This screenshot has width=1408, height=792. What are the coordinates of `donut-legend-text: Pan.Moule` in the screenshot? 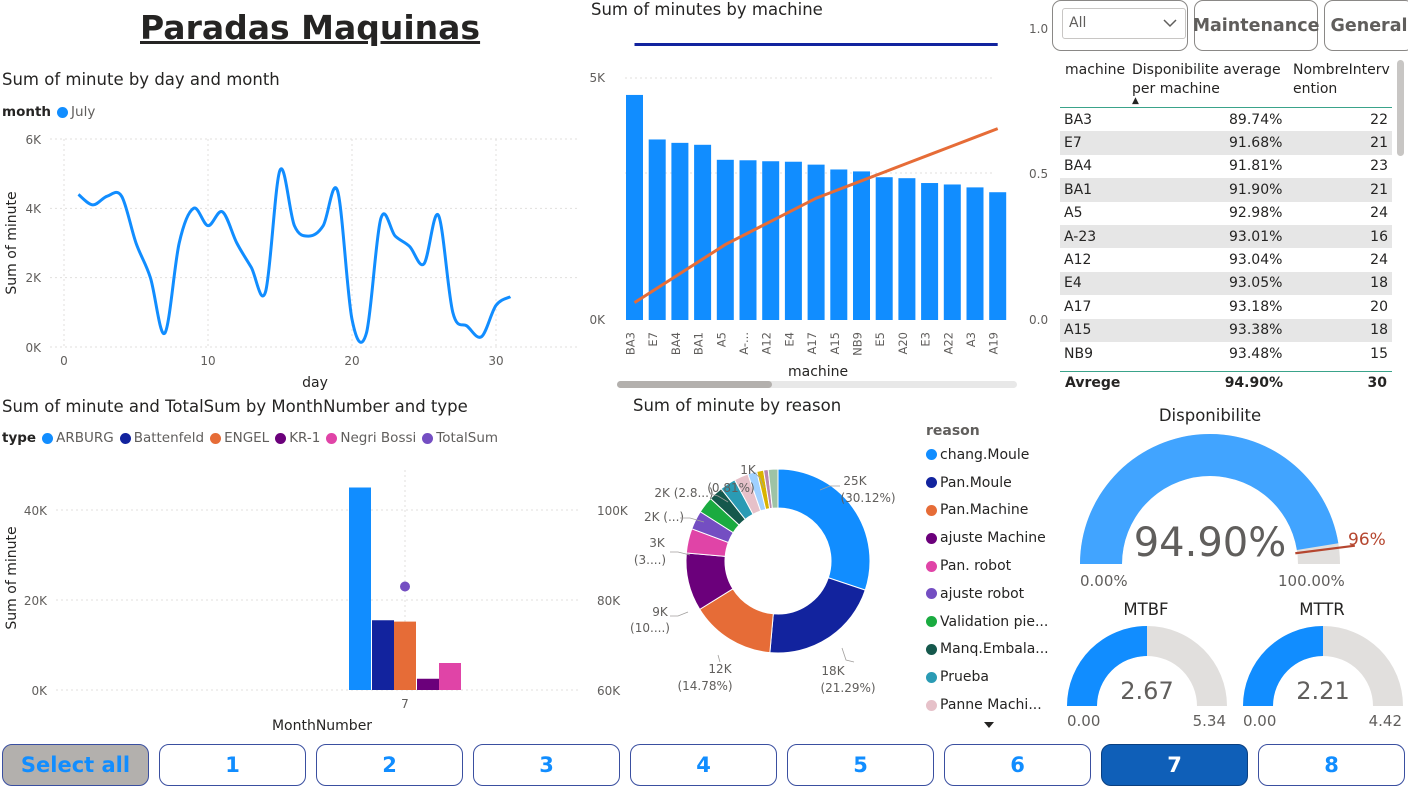 It's located at (976, 482).